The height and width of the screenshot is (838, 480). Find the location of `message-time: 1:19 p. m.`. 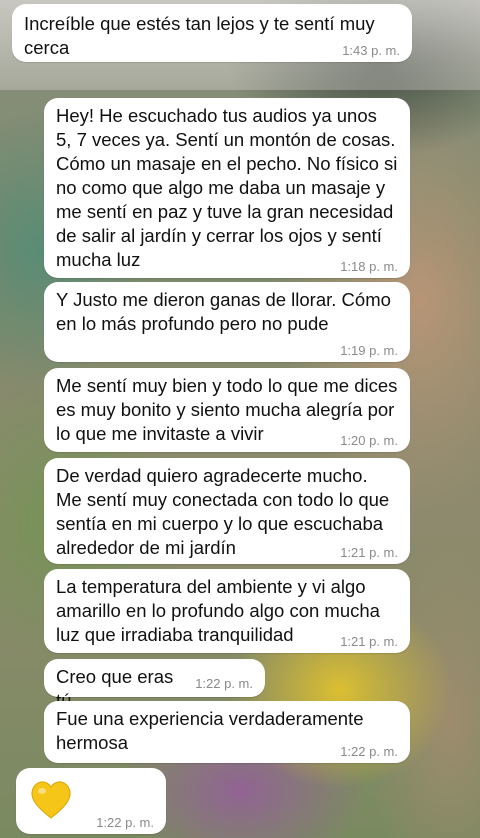

message-time: 1:19 p. m. is located at coordinates (369, 350).